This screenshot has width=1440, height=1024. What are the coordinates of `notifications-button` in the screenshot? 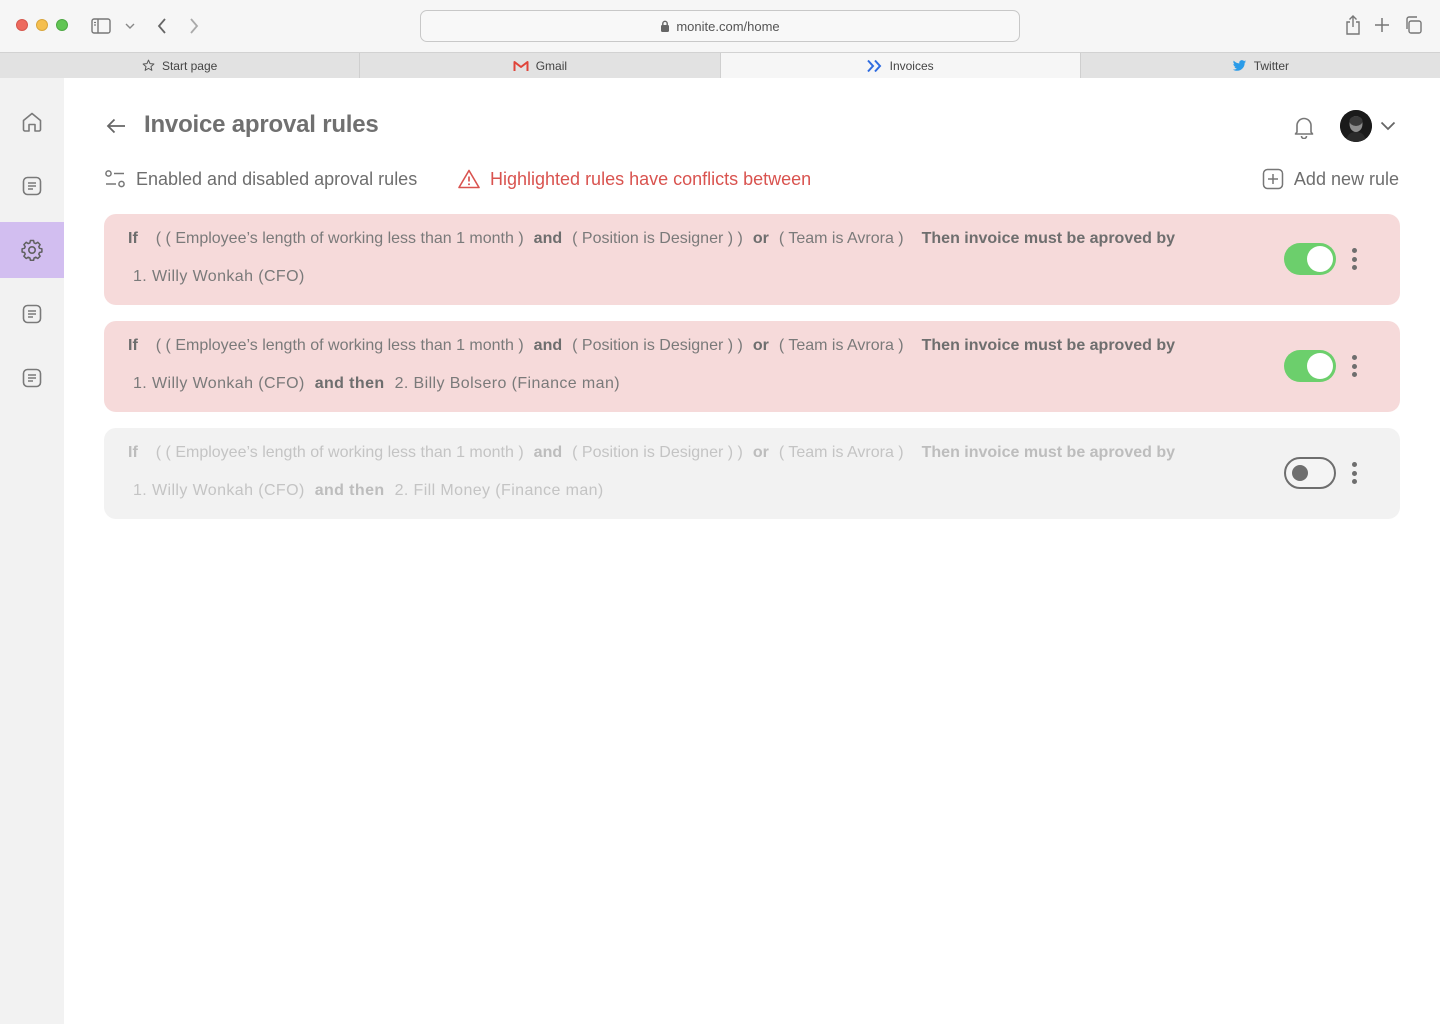 It's located at (1304, 127).